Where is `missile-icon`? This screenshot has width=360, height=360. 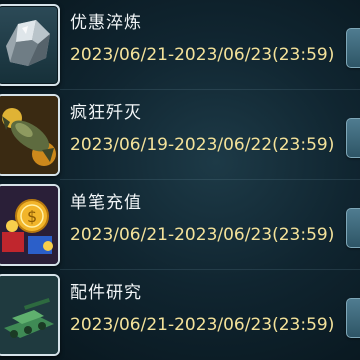 missile-icon is located at coordinates (30, 135).